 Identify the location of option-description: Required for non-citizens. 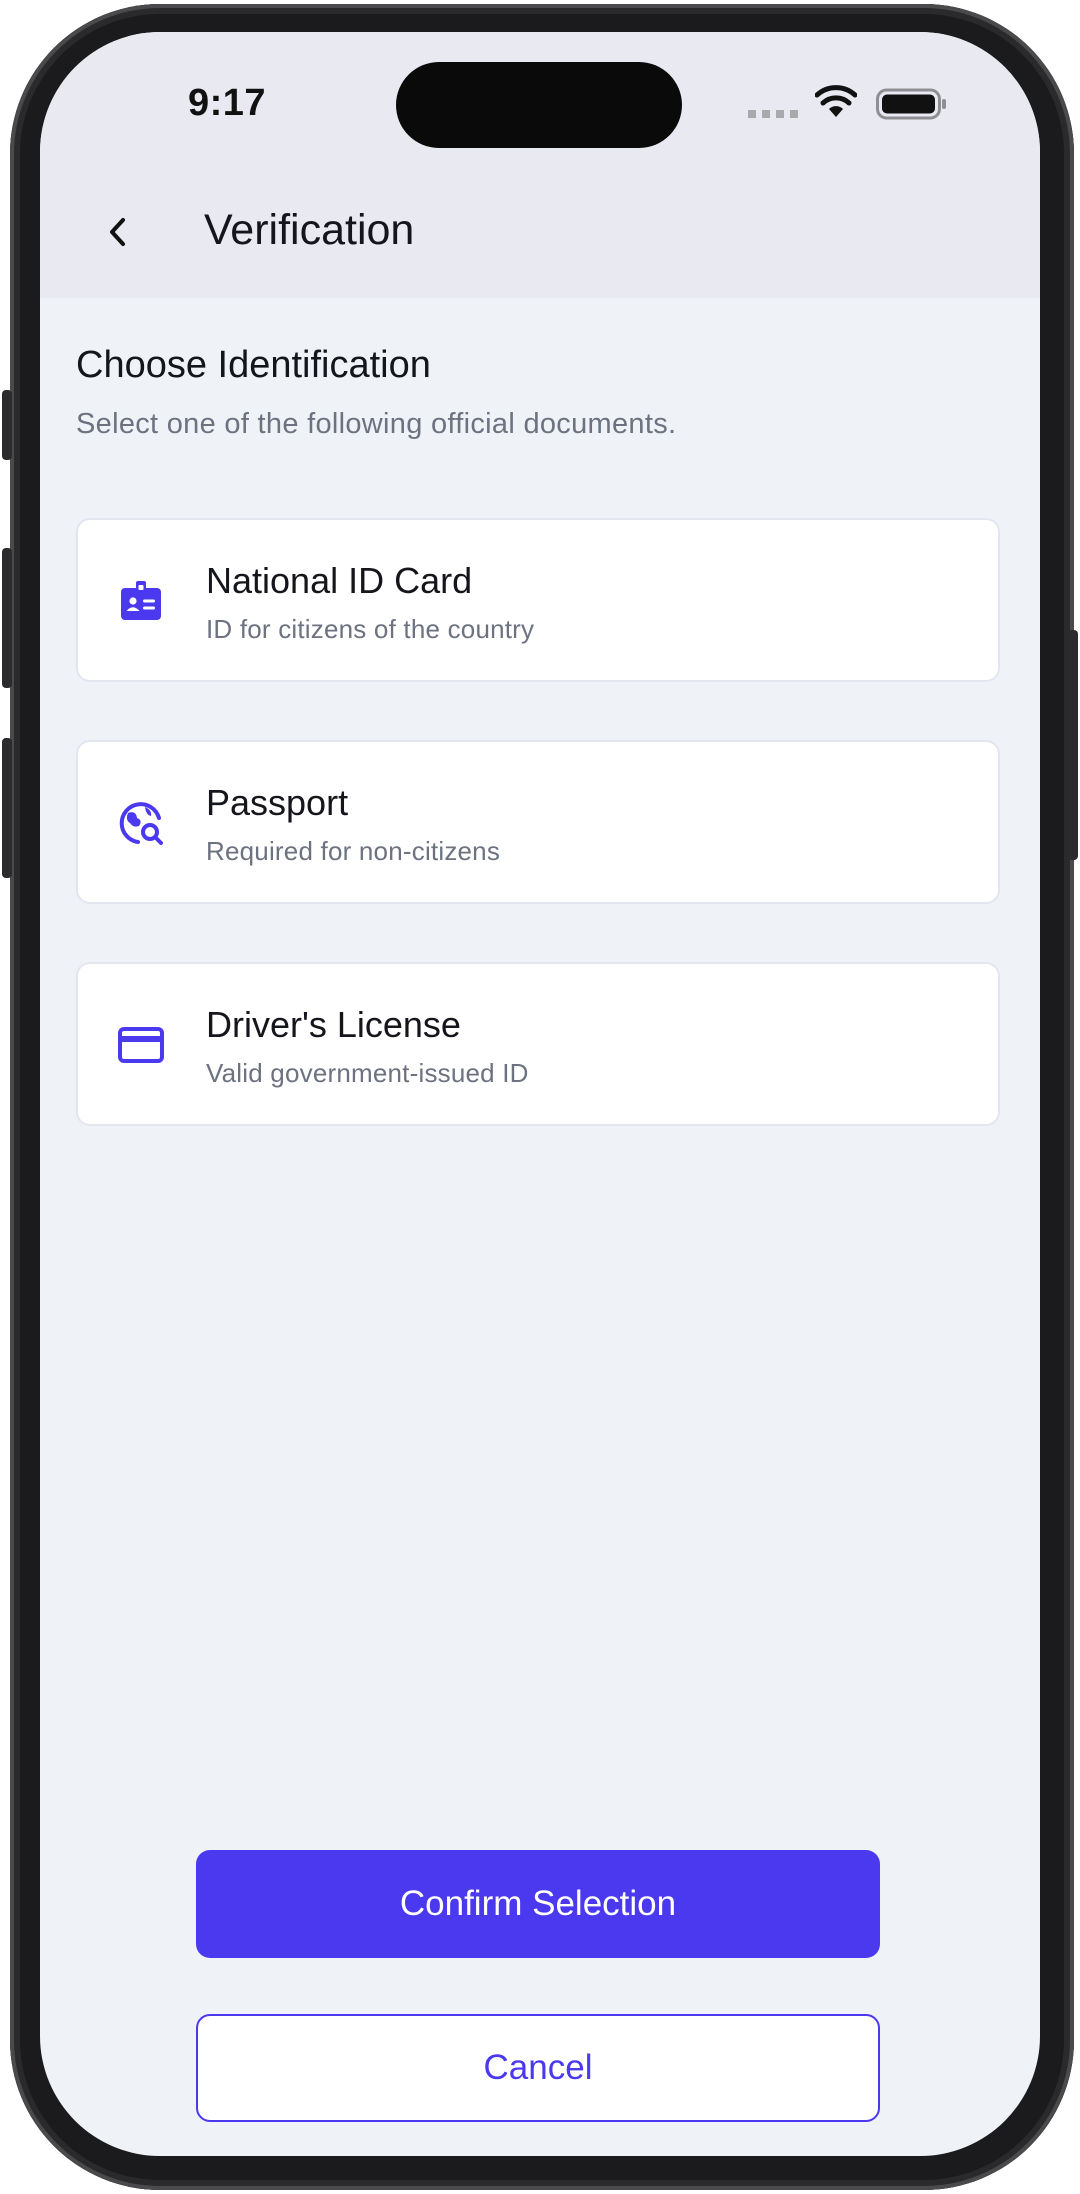
(353, 851).